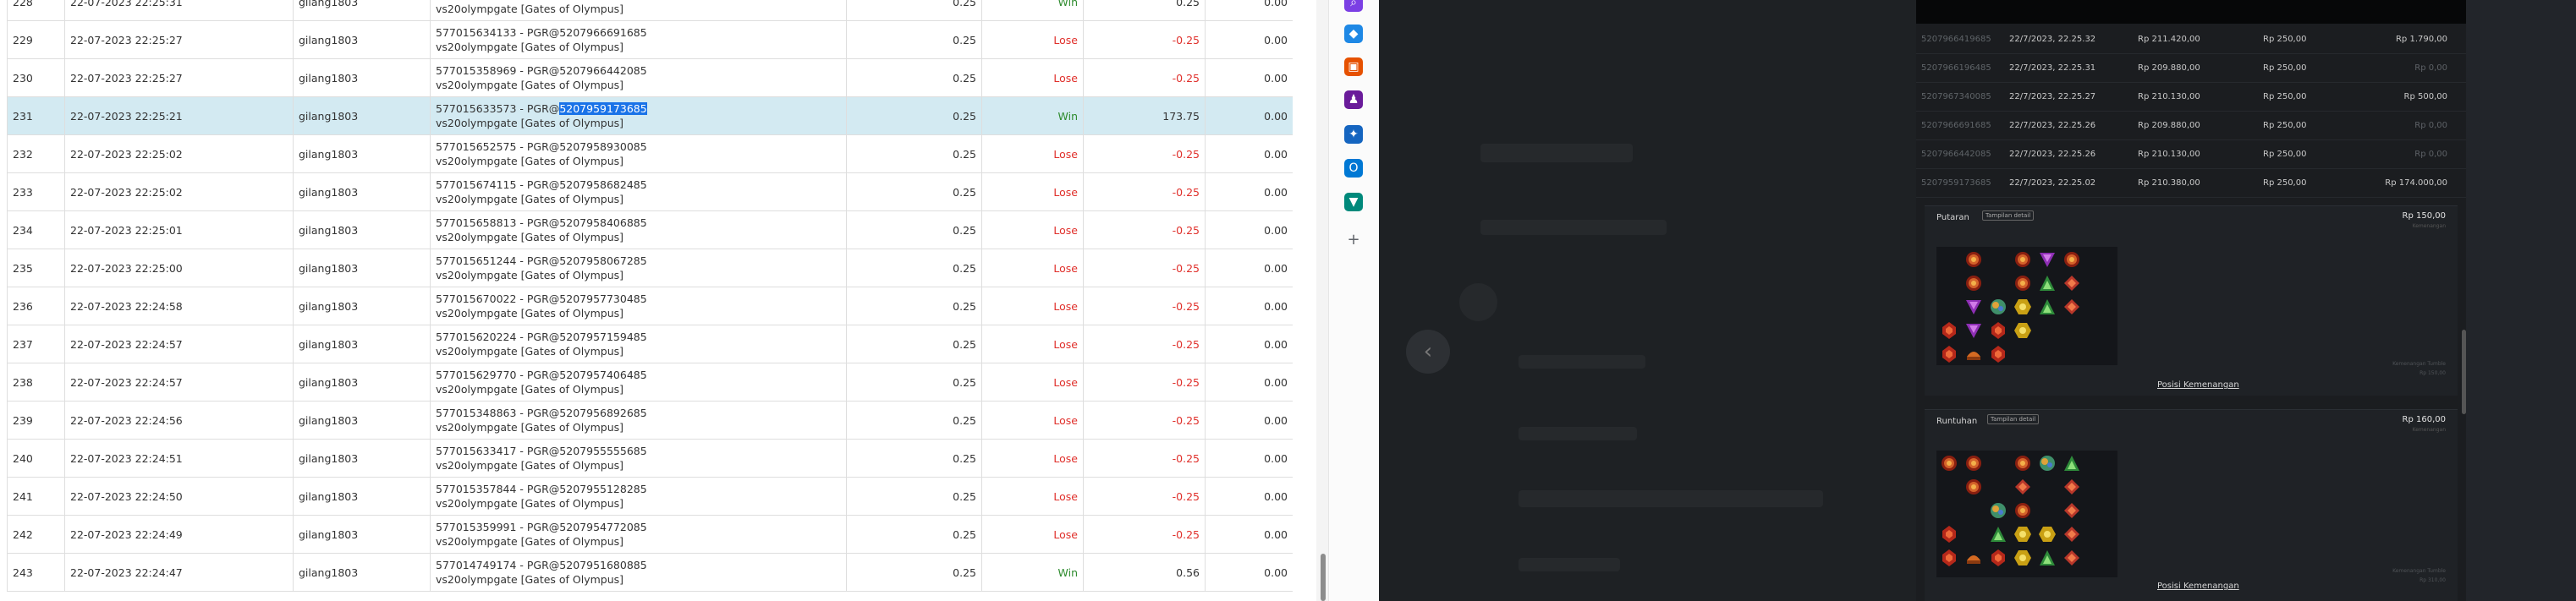 This screenshot has width=2576, height=601. Describe the element at coordinates (36, 420) in the screenshot. I see `row-number: 239` at that location.